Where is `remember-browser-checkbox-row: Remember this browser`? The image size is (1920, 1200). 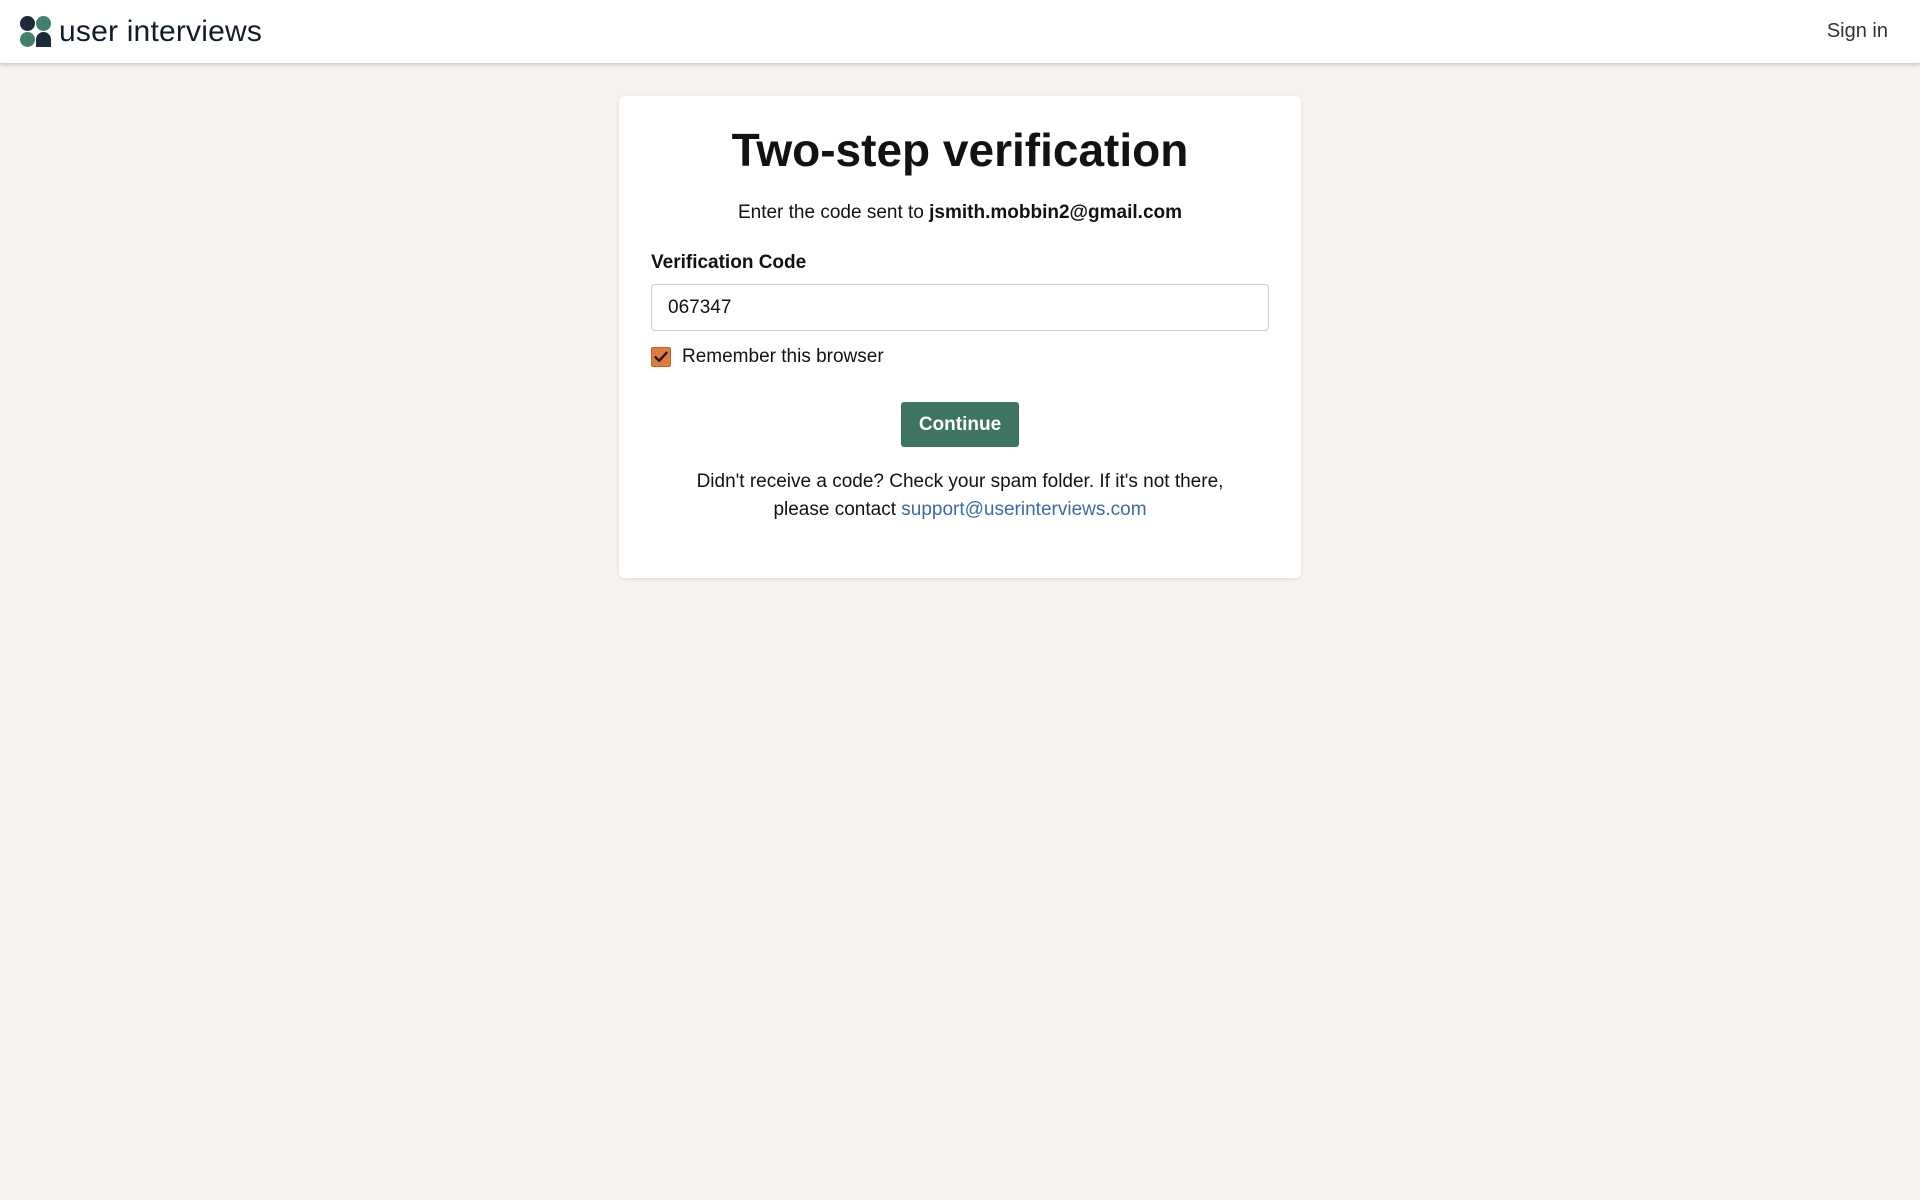
remember-browser-checkbox-row: Remember this browser is located at coordinates (767, 357).